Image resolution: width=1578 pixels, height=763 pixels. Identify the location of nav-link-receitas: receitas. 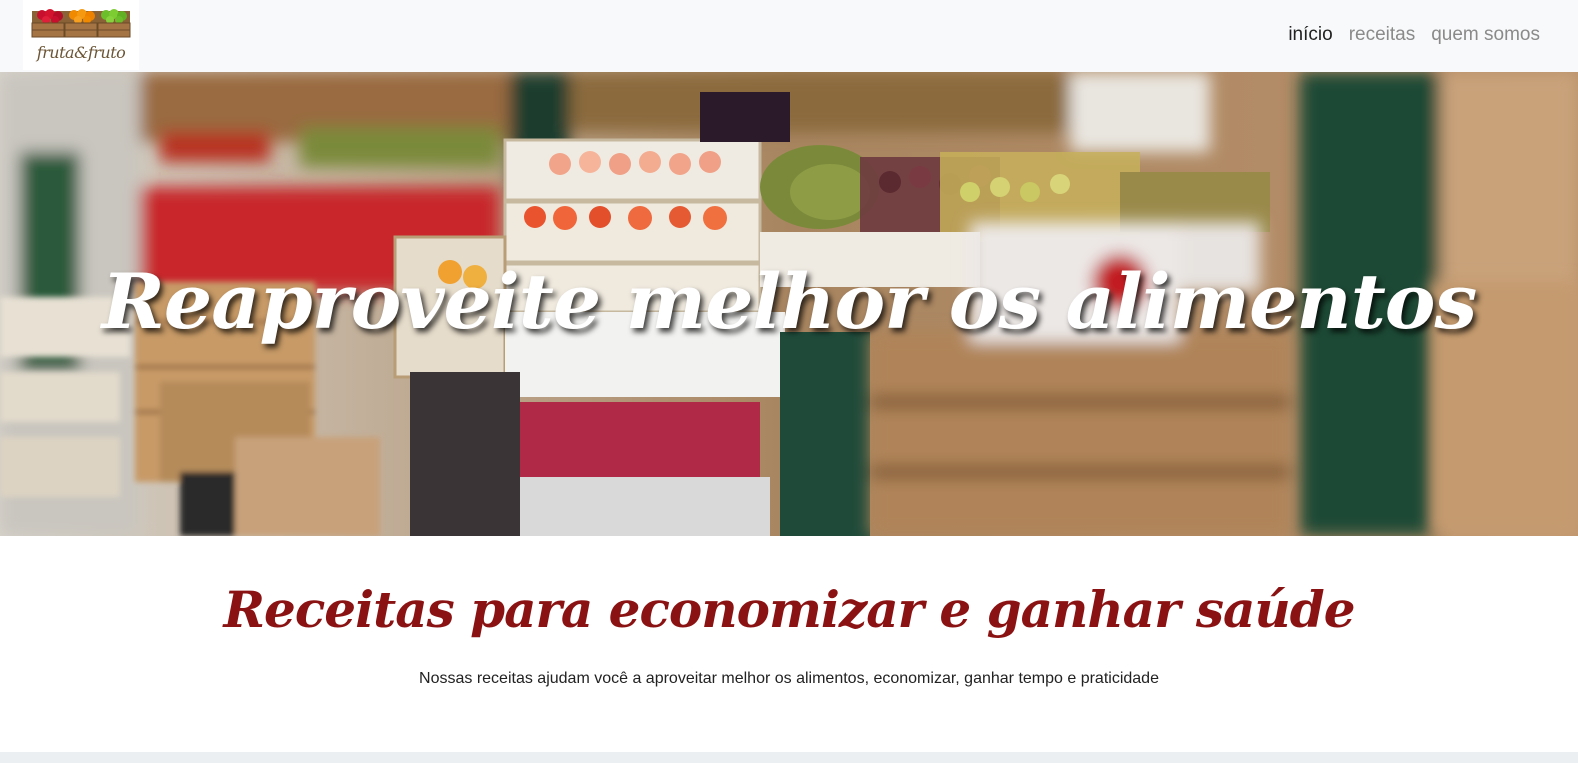
(1382, 35).